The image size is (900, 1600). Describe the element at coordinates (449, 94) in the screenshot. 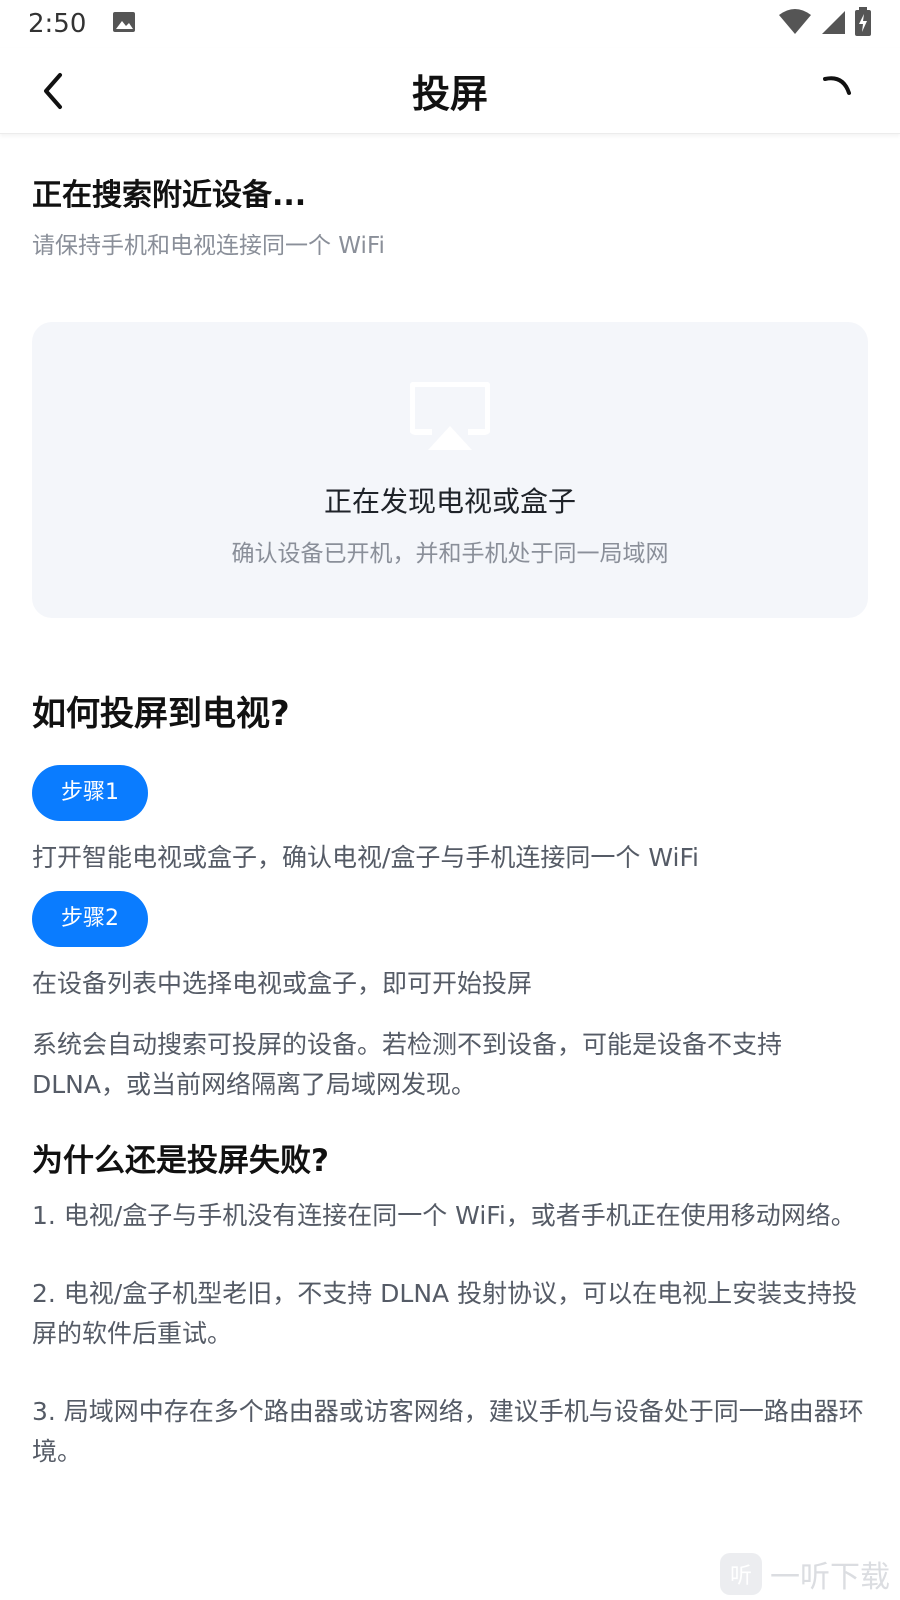

I see `page-title: 投屏` at that location.